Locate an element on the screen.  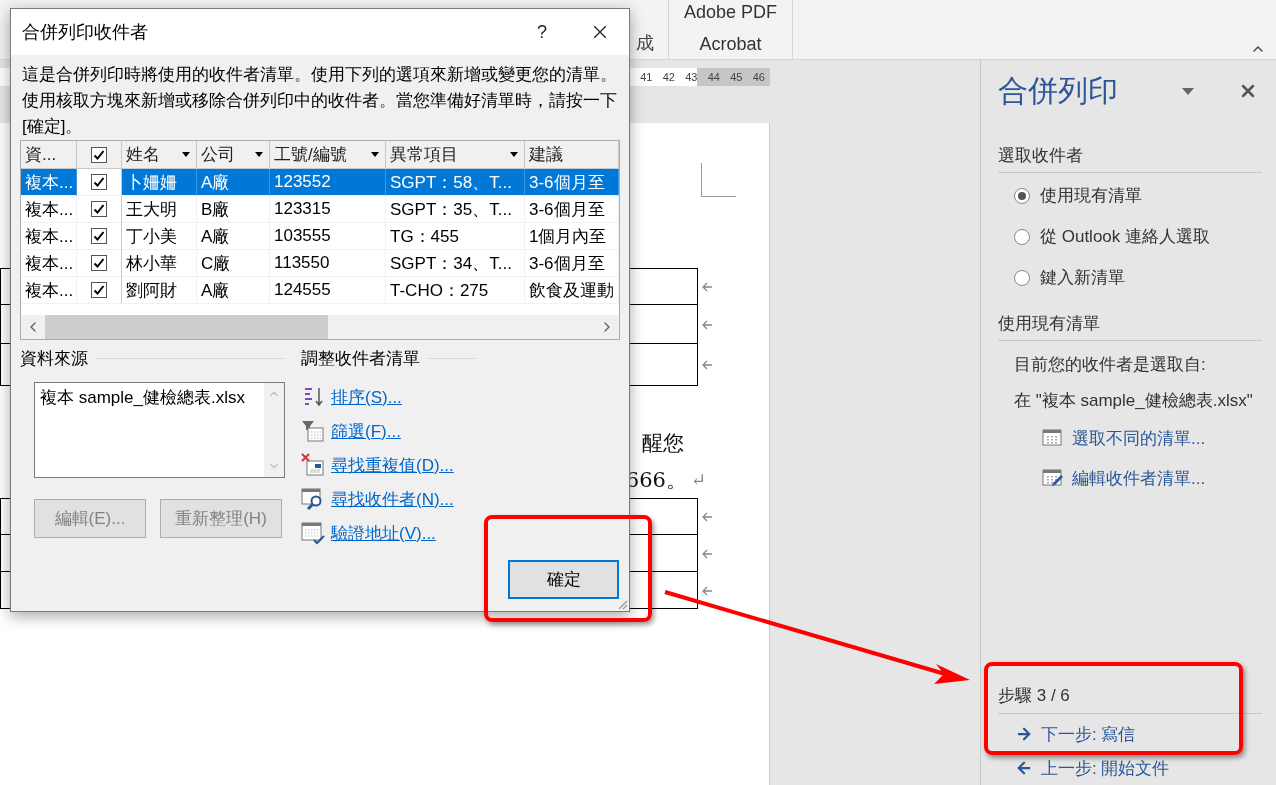
column-header: 姓名 is located at coordinates (159, 155).